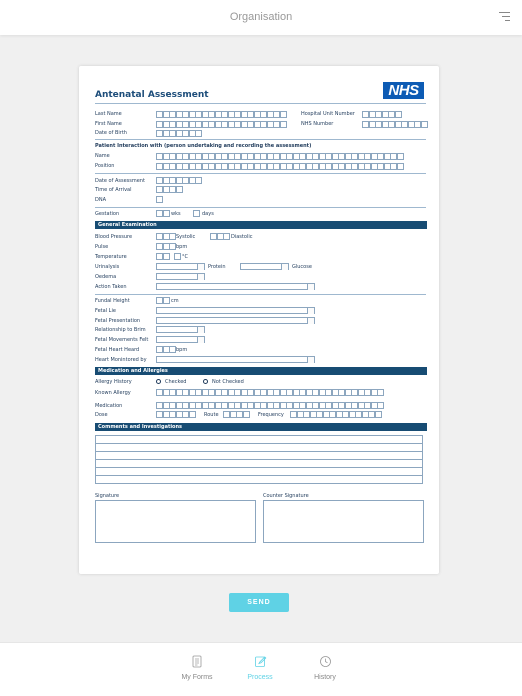  I want to click on menu-icon, so click(504, 17).